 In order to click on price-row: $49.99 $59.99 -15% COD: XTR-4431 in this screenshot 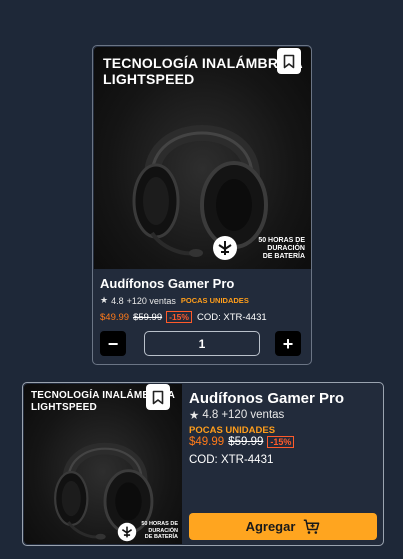, I will do `click(183, 317)`.